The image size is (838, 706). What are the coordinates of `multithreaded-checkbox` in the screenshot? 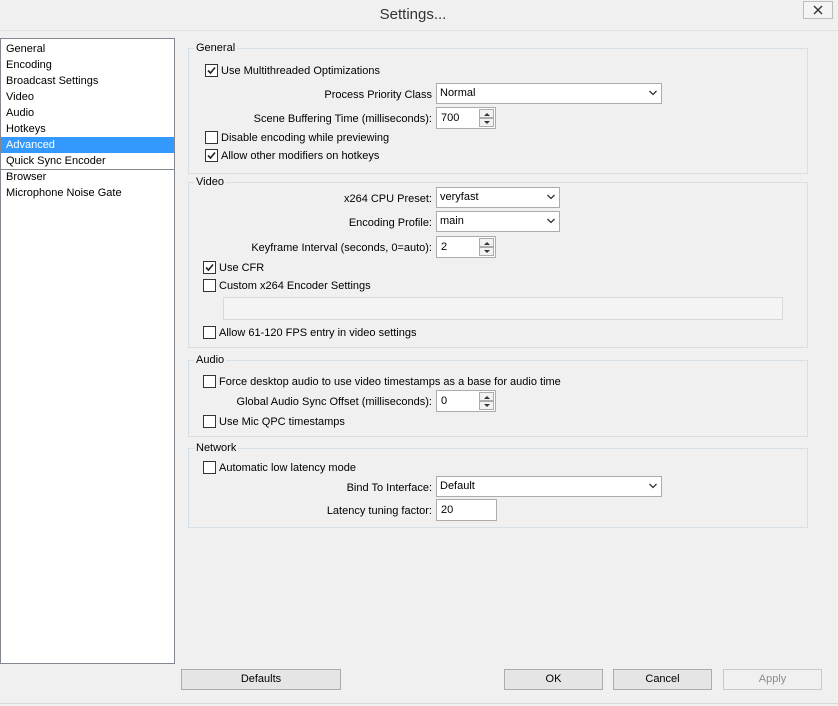 It's located at (211, 70).